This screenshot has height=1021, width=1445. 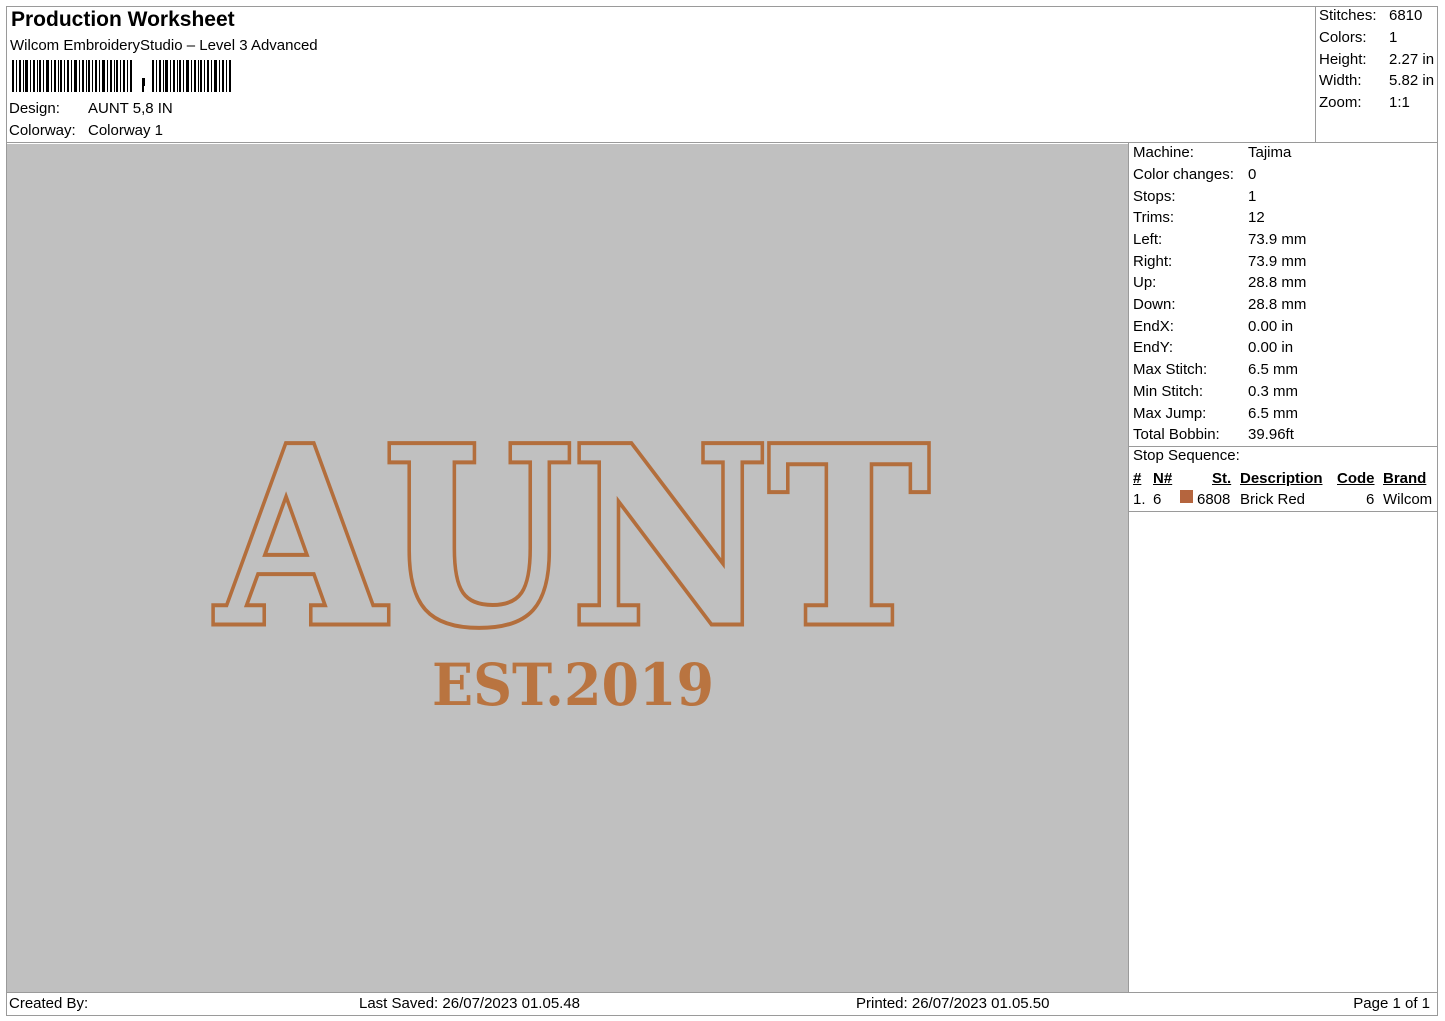 I want to click on stop-sequence-title: Stop Sequence:, so click(x=1186, y=455).